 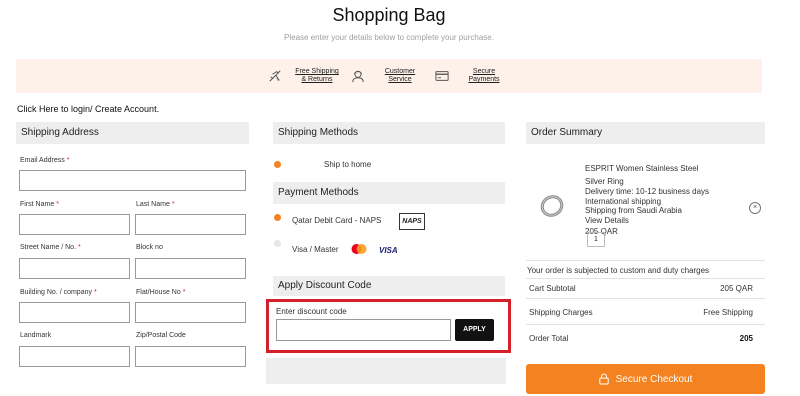 I want to click on ship-to-home-label: Ship to home, so click(x=347, y=164).